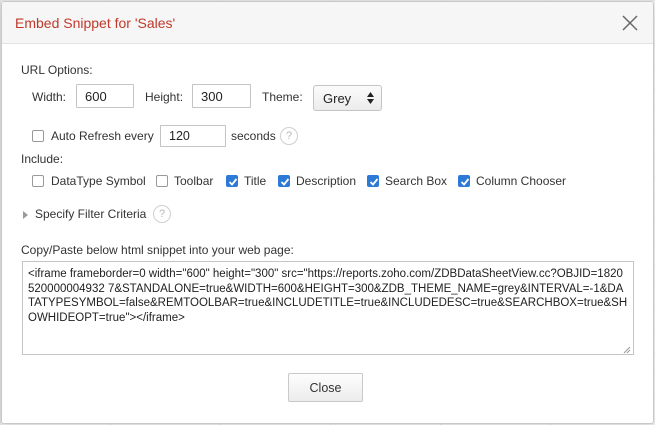 This screenshot has width=655, height=425. What do you see at coordinates (282, 97) in the screenshot?
I see `theme-label: Theme:` at bounding box center [282, 97].